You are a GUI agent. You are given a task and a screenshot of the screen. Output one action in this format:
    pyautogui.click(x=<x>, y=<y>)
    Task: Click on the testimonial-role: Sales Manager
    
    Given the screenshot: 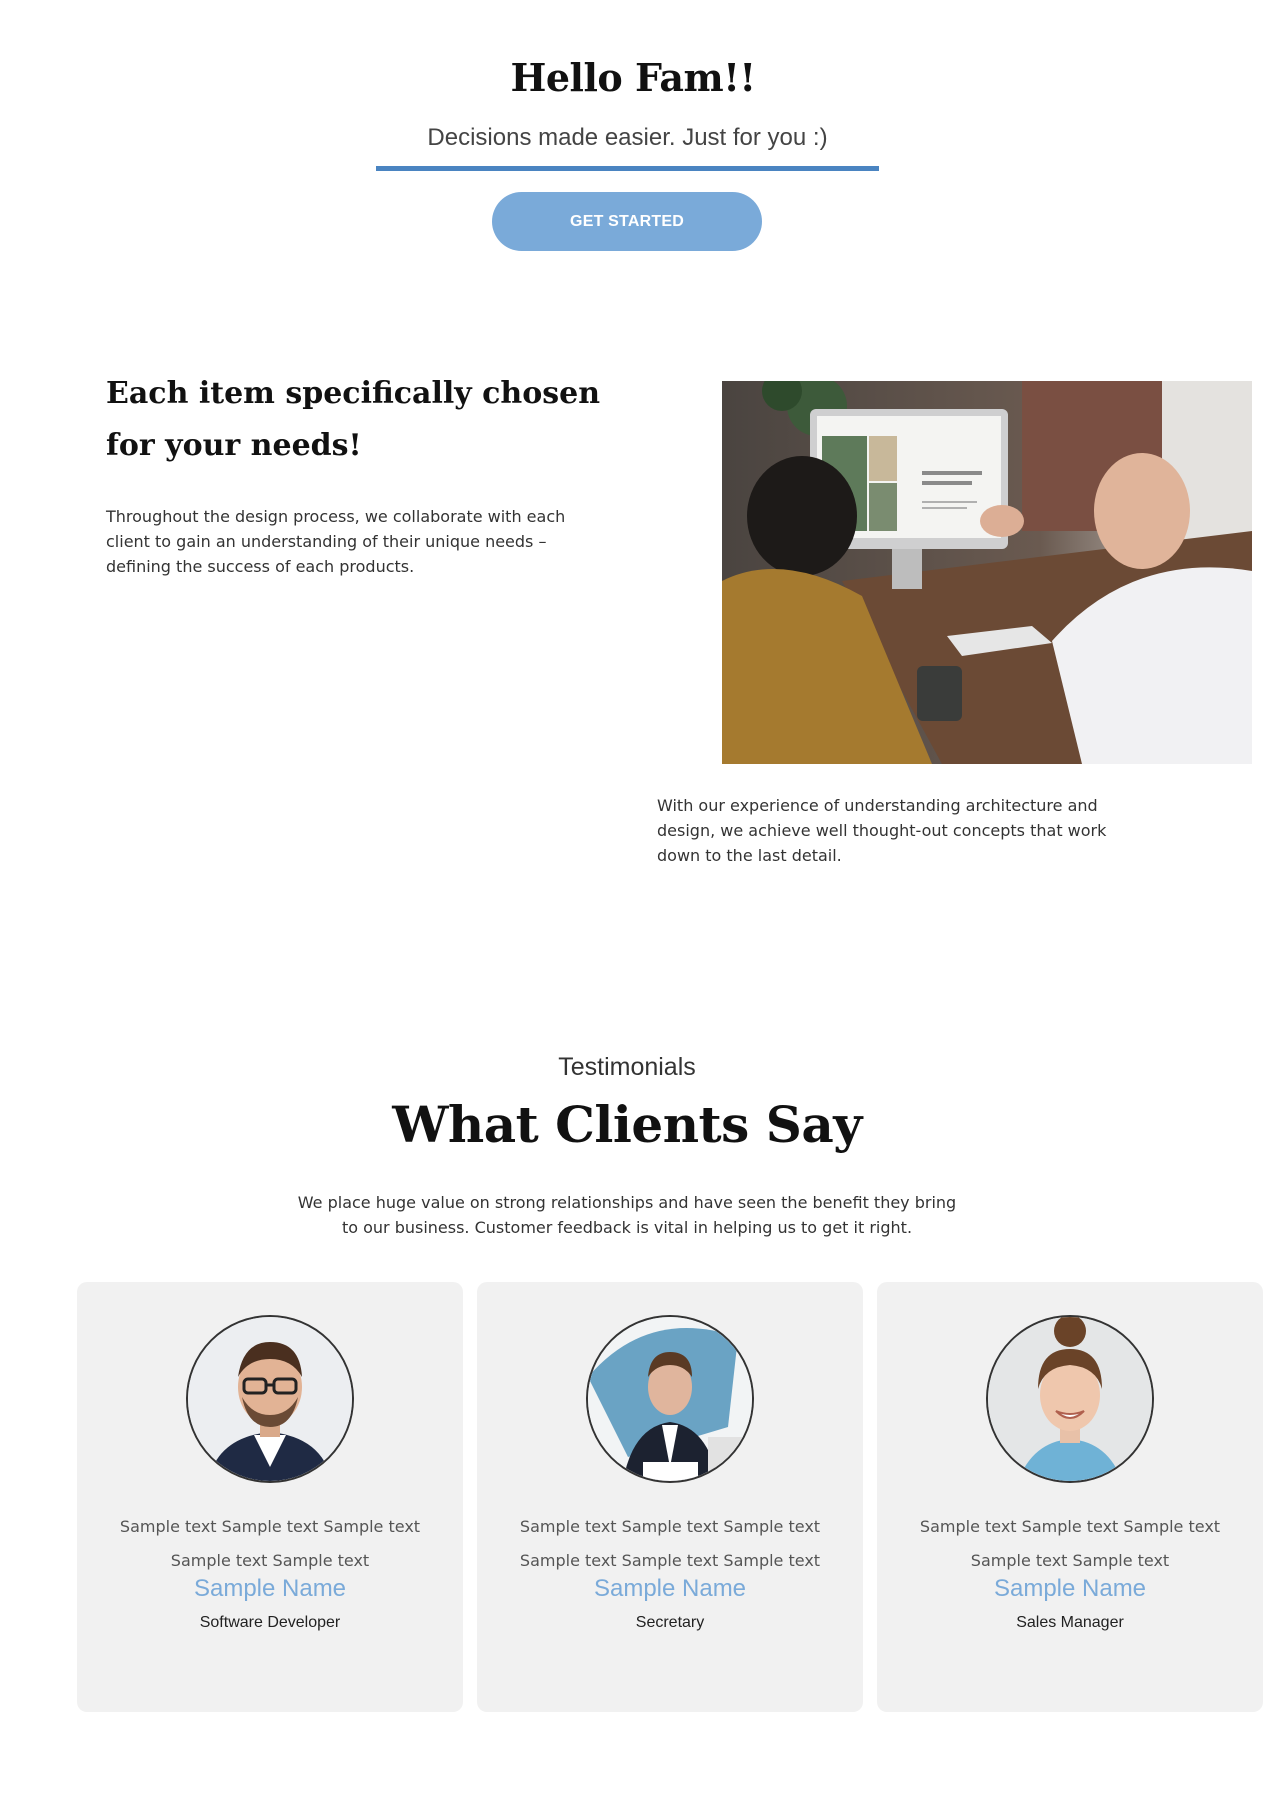 What is the action you would take?
    pyautogui.click(x=1070, y=1622)
    